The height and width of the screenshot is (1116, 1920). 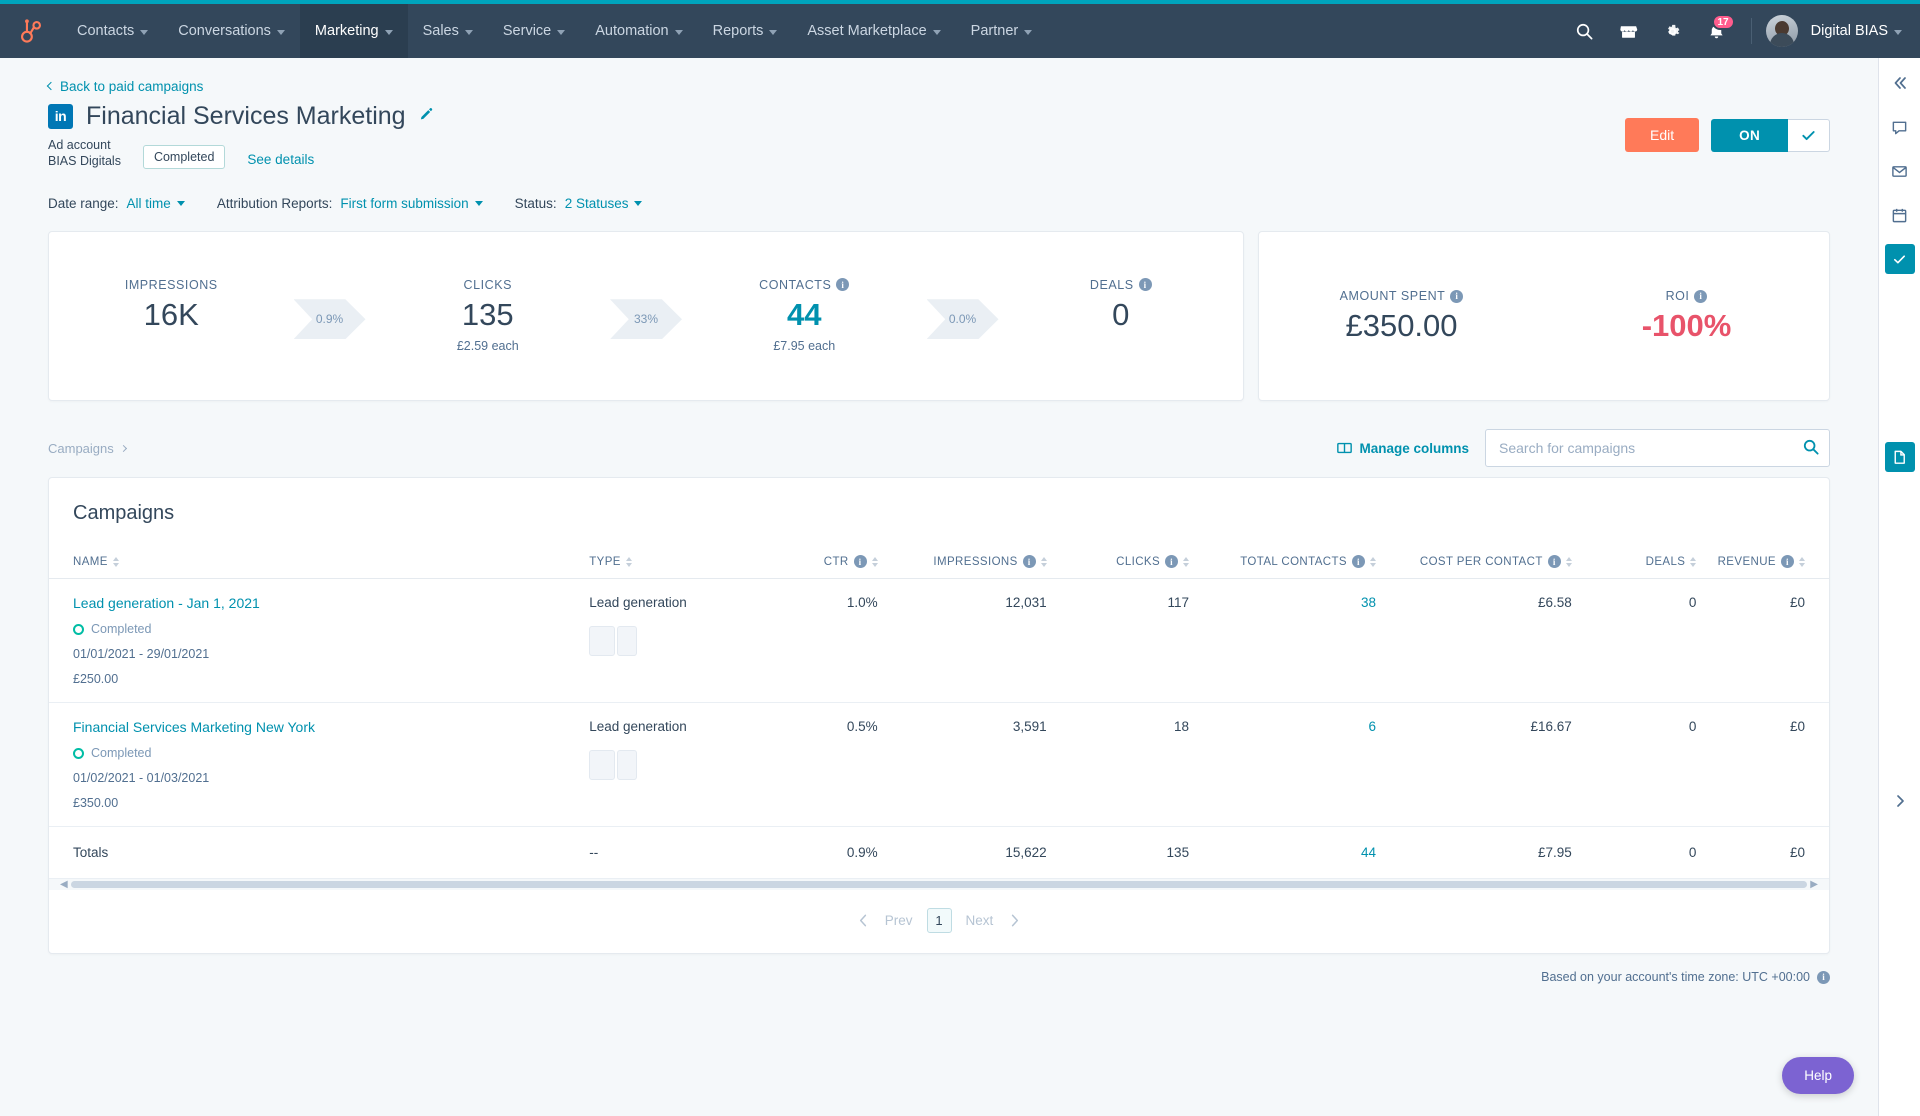 I want to click on toggle-on-button: ON, so click(x=1749, y=135).